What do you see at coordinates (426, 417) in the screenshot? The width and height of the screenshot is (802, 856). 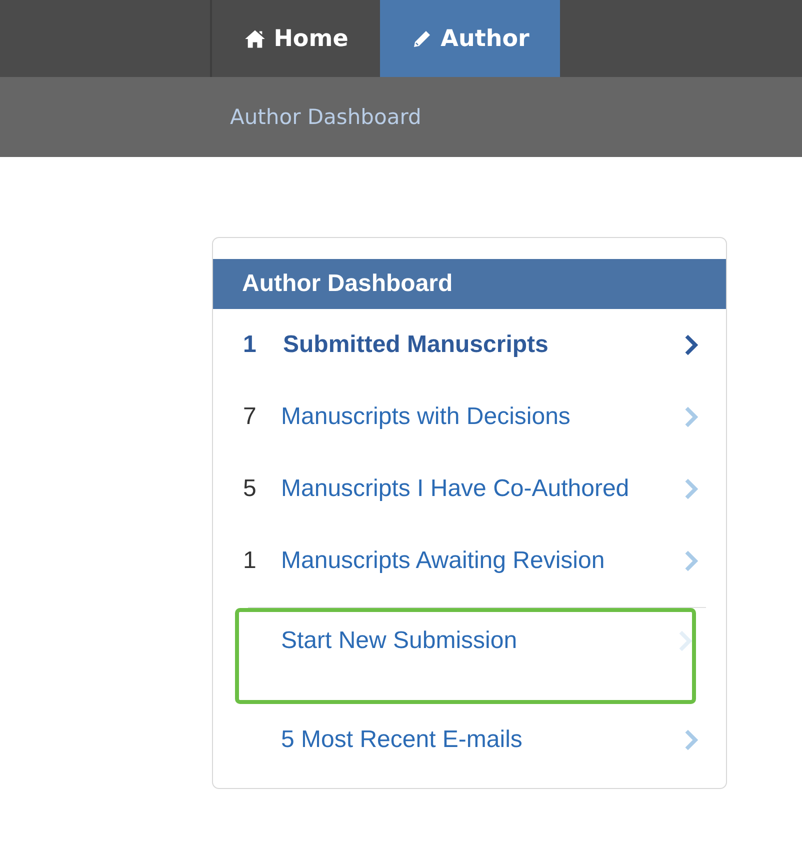 I see `item-label: Manuscripts with Decisions` at bounding box center [426, 417].